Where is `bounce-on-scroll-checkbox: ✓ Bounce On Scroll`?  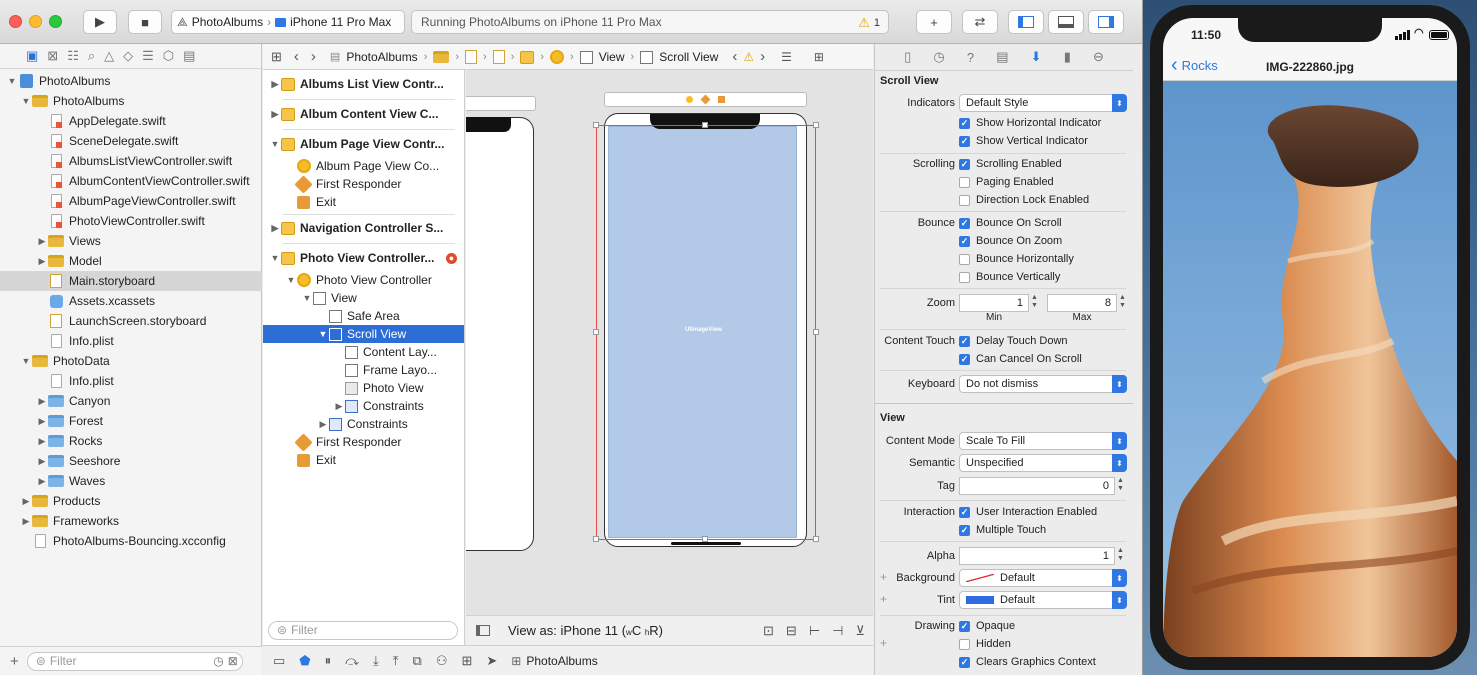 bounce-on-scroll-checkbox: ✓ Bounce On Scroll is located at coordinates (1010, 223).